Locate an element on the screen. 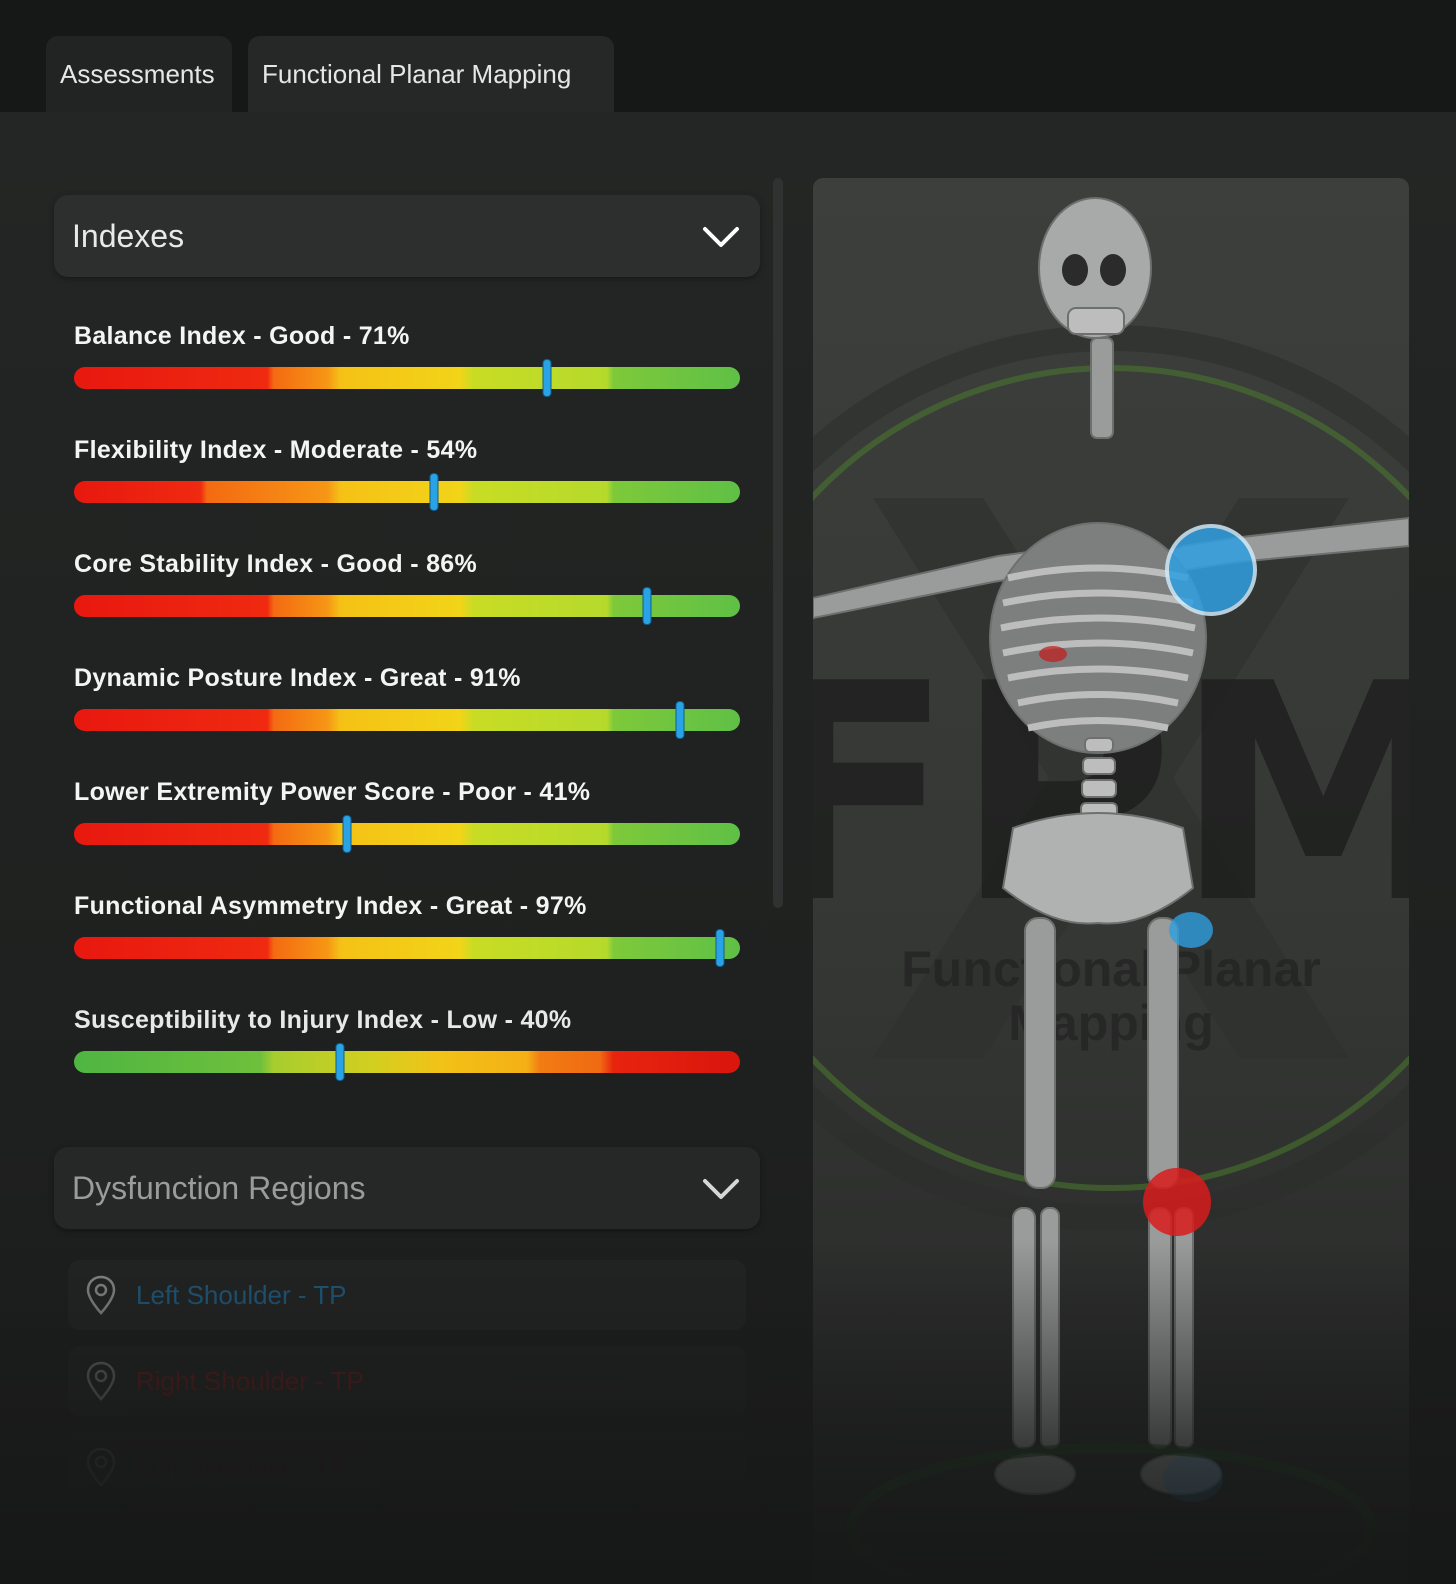 The width and height of the screenshot is (1456, 1584). dysfunction-regions-accordion-header: Dysfunction Regions is located at coordinates (407, 1188).